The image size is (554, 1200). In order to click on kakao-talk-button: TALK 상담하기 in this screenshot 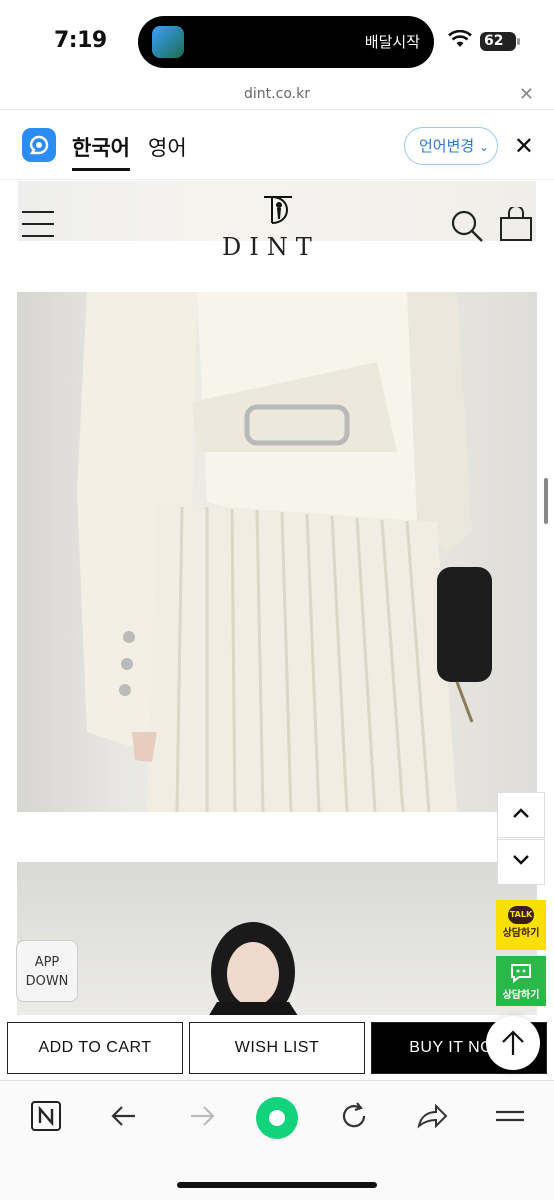, I will do `click(521, 925)`.